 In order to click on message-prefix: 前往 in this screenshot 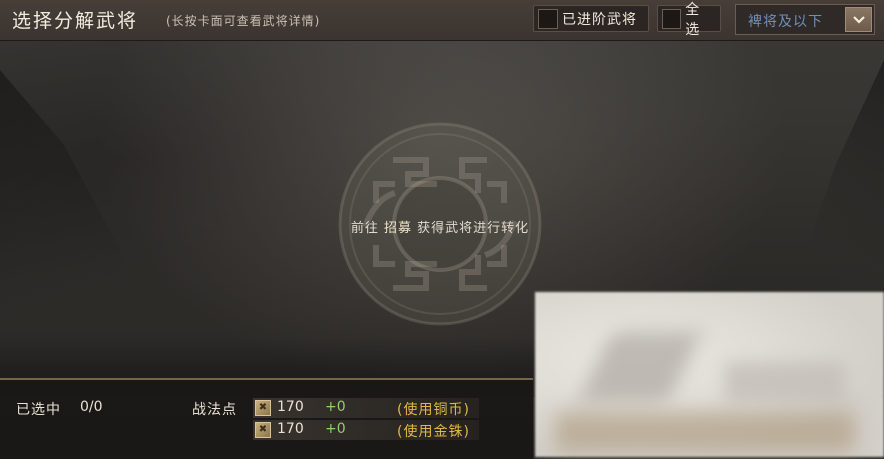, I will do `click(364, 228)`.